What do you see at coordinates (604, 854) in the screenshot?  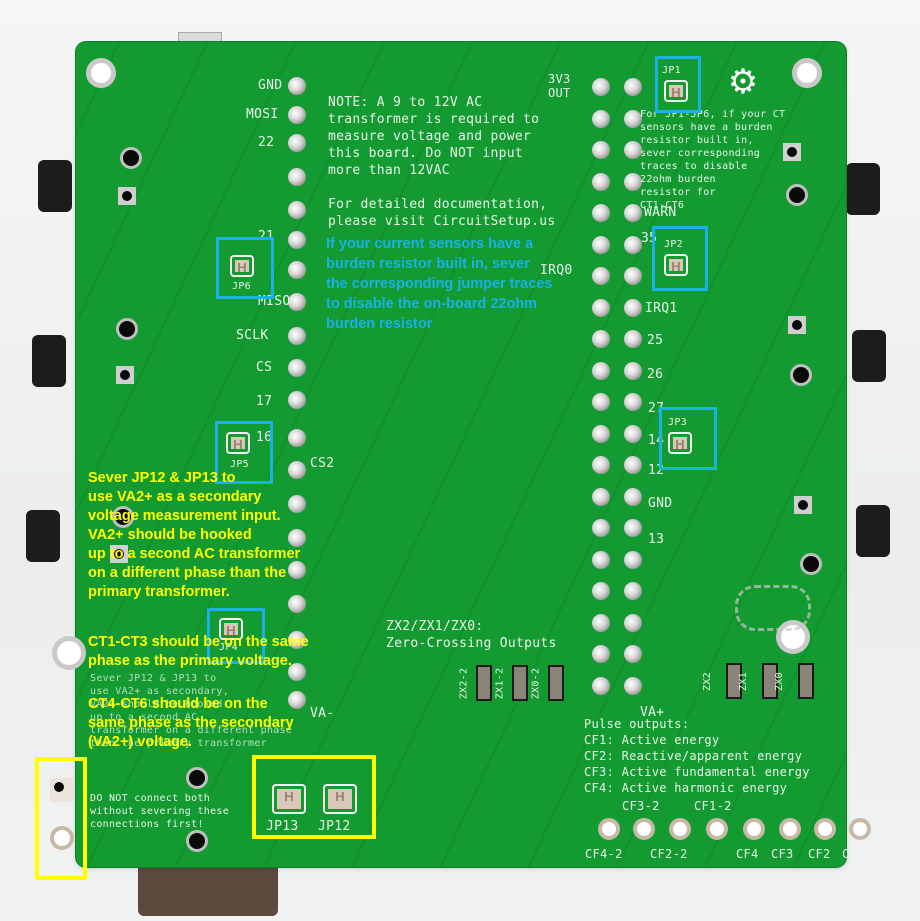 I see `cf-label-cf4-2: CF4-2` at bounding box center [604, 854].